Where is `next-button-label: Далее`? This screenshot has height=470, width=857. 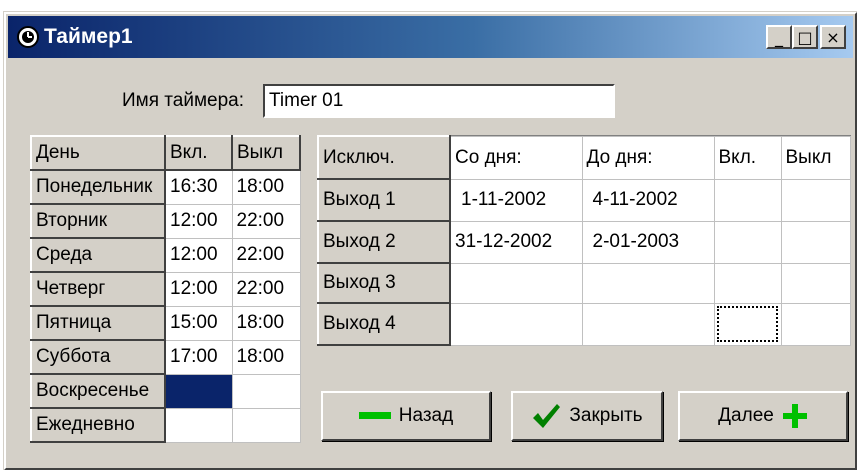 next-button-label: Далее is located at coordinates (746, 415).